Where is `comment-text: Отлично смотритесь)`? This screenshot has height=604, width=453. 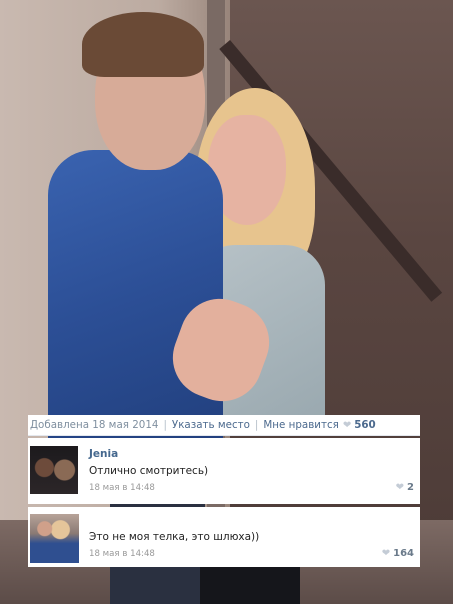 comment-text: Отлично смотритесь) is located at coordinates (149, 471).